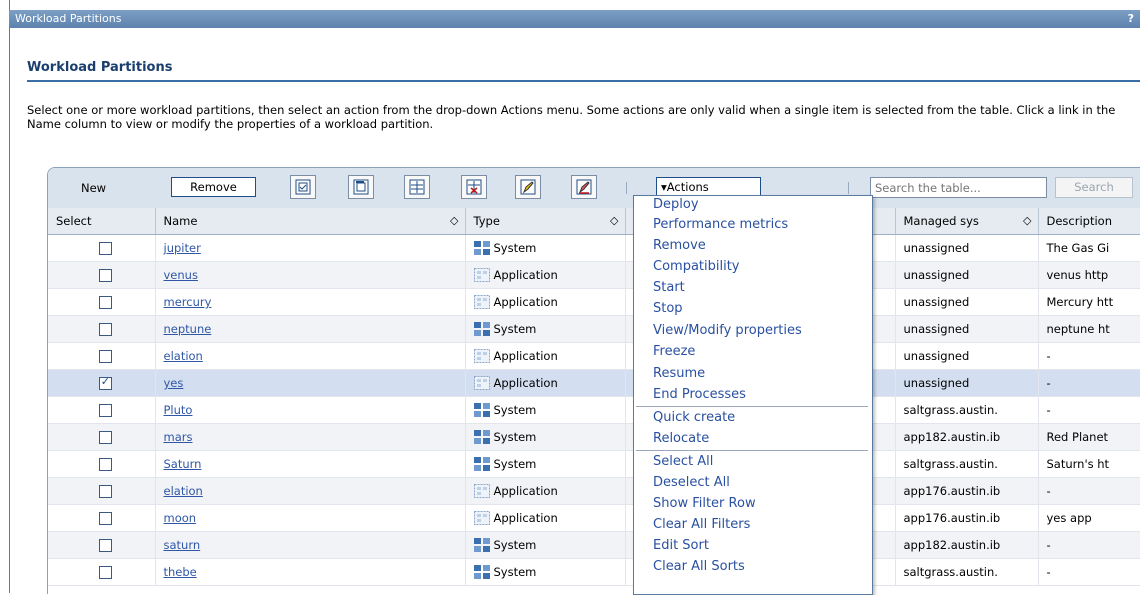  Describe the element at coordinates (1131, 19) in the screenshot. I see `help-icon: ?` at that location.